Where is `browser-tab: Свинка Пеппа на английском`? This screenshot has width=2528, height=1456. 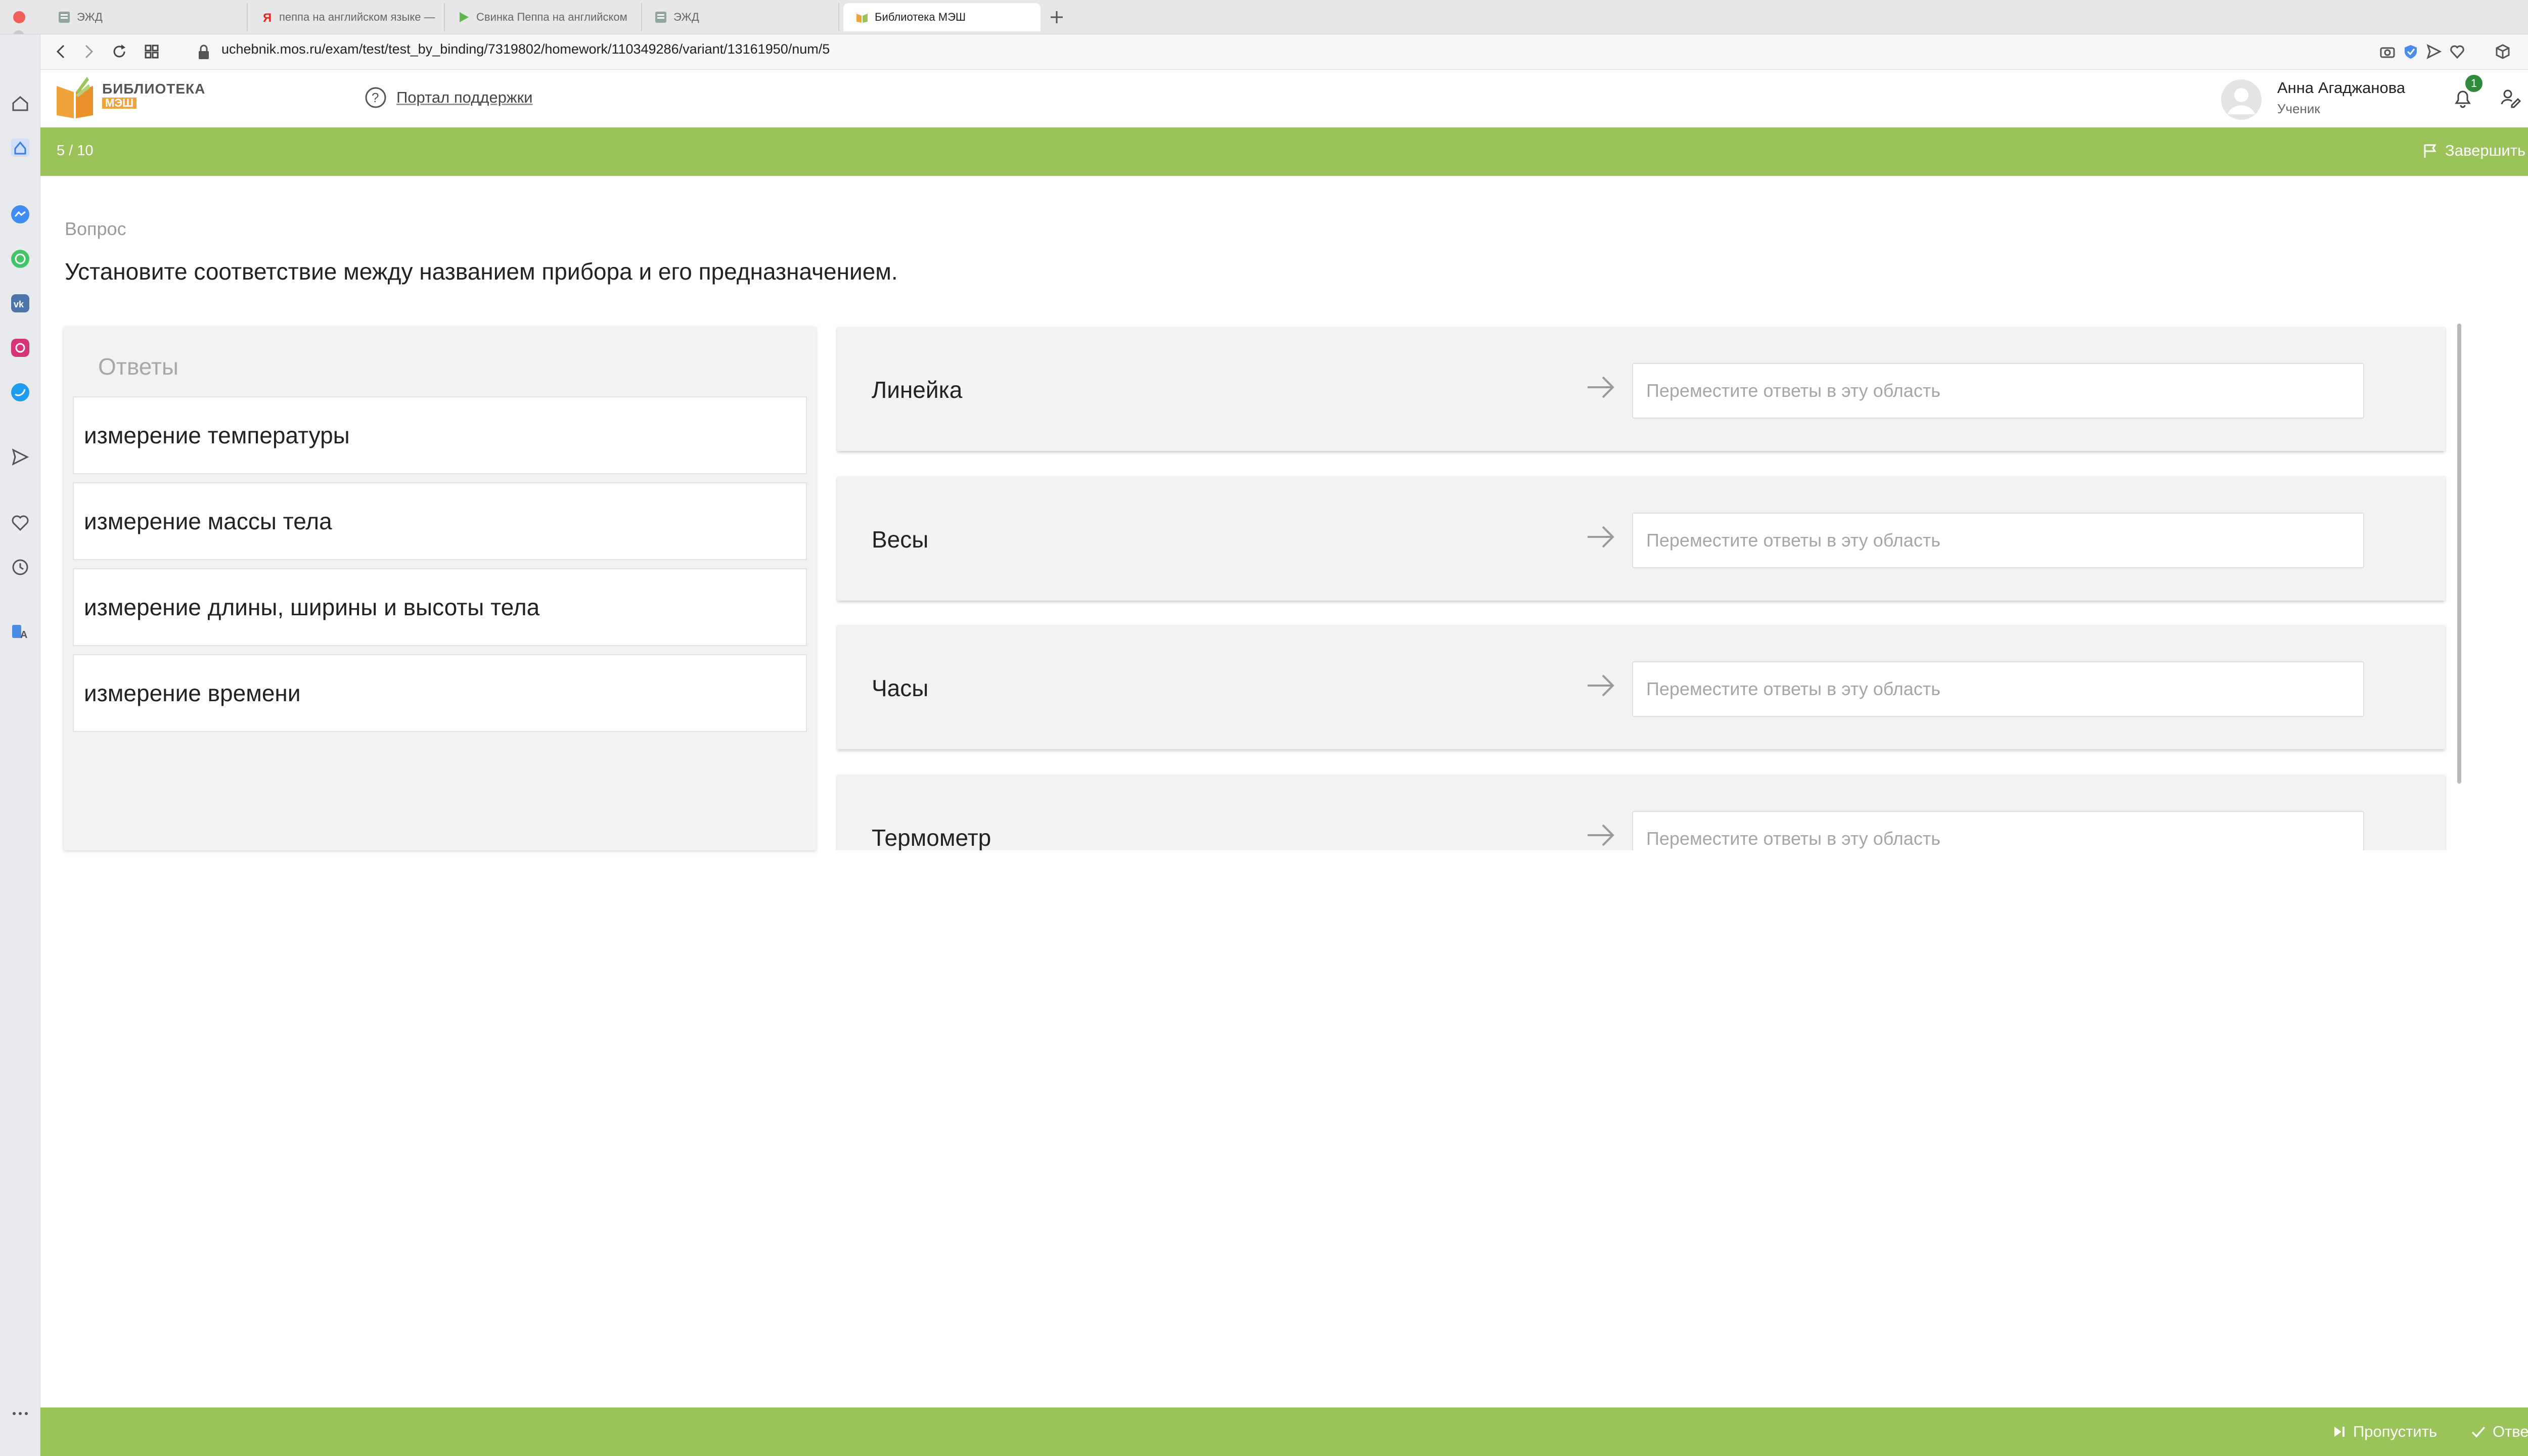 browser-tab: Свинка Пеппа на английском is located at coordinates (544, 17).